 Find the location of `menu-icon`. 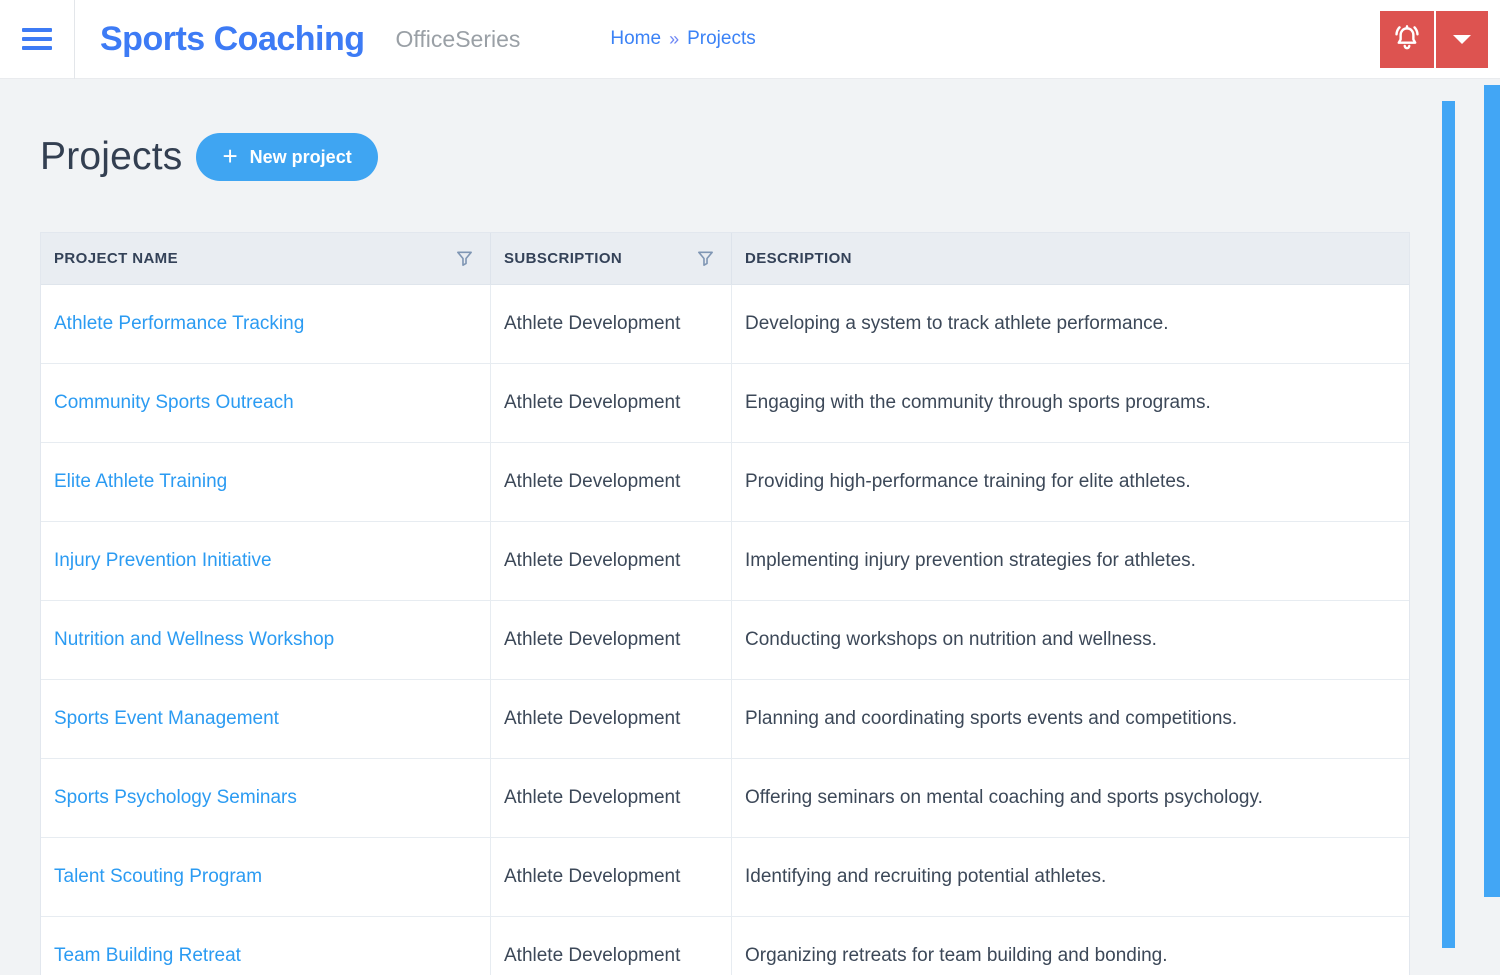

menu-icon is located at coordinates (37, 30).